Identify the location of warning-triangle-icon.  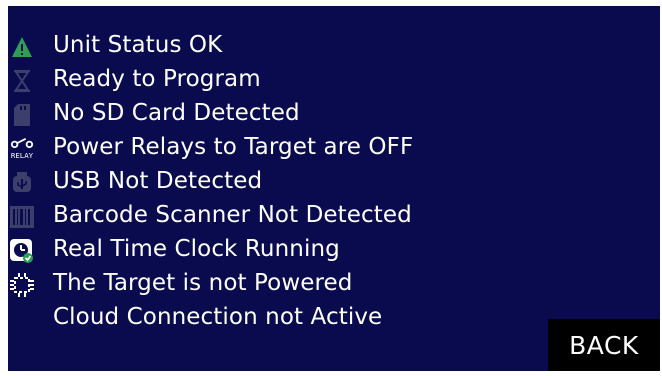
(22, 47).